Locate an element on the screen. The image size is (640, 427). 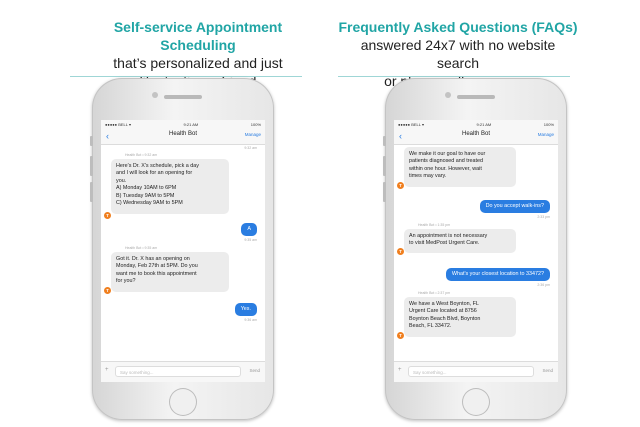
message-line: patients diagnosed and treated is located at coordinates (446, 161).